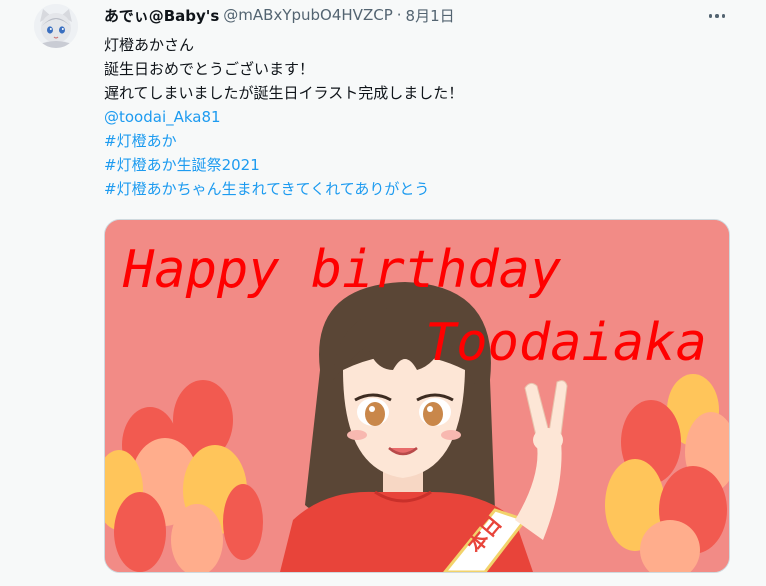  I want to click on display-name: あでぃ@Baby's, so click(161, 15).